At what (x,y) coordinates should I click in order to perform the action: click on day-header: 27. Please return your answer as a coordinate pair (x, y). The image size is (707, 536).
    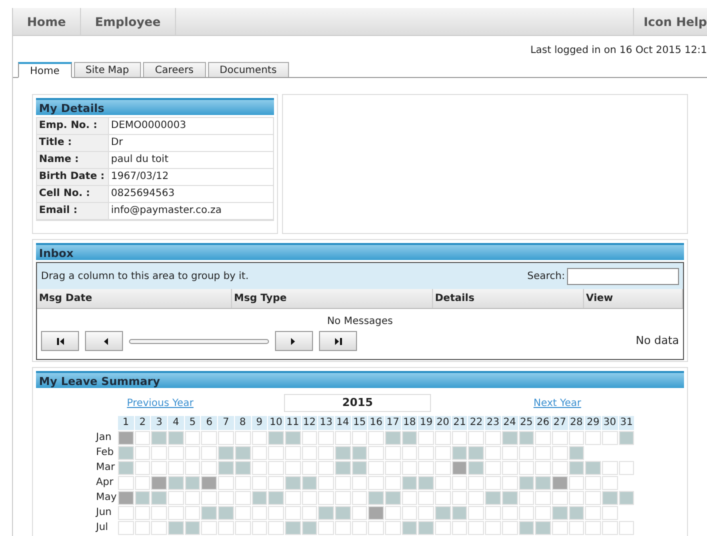
    Looking at the image, I should click on (560, 423).